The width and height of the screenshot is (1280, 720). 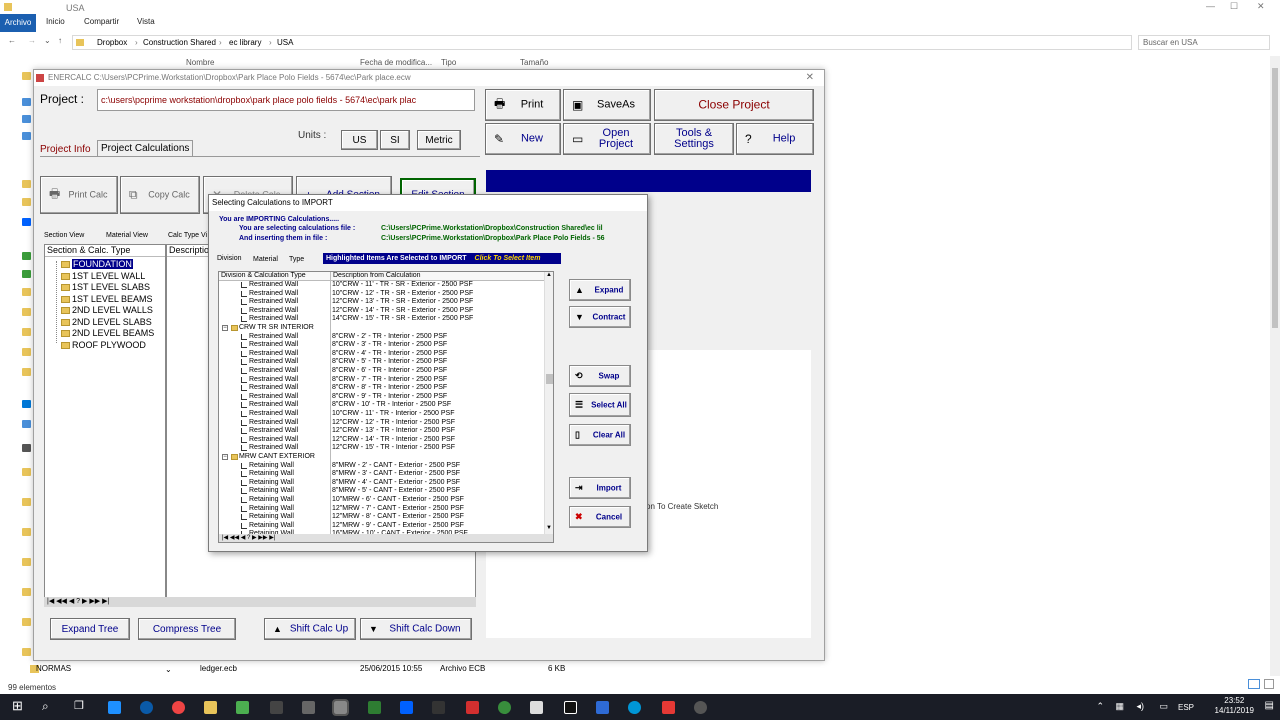 I want to click on chevron-down-icon: ⌄, so click(x=168, y=669).